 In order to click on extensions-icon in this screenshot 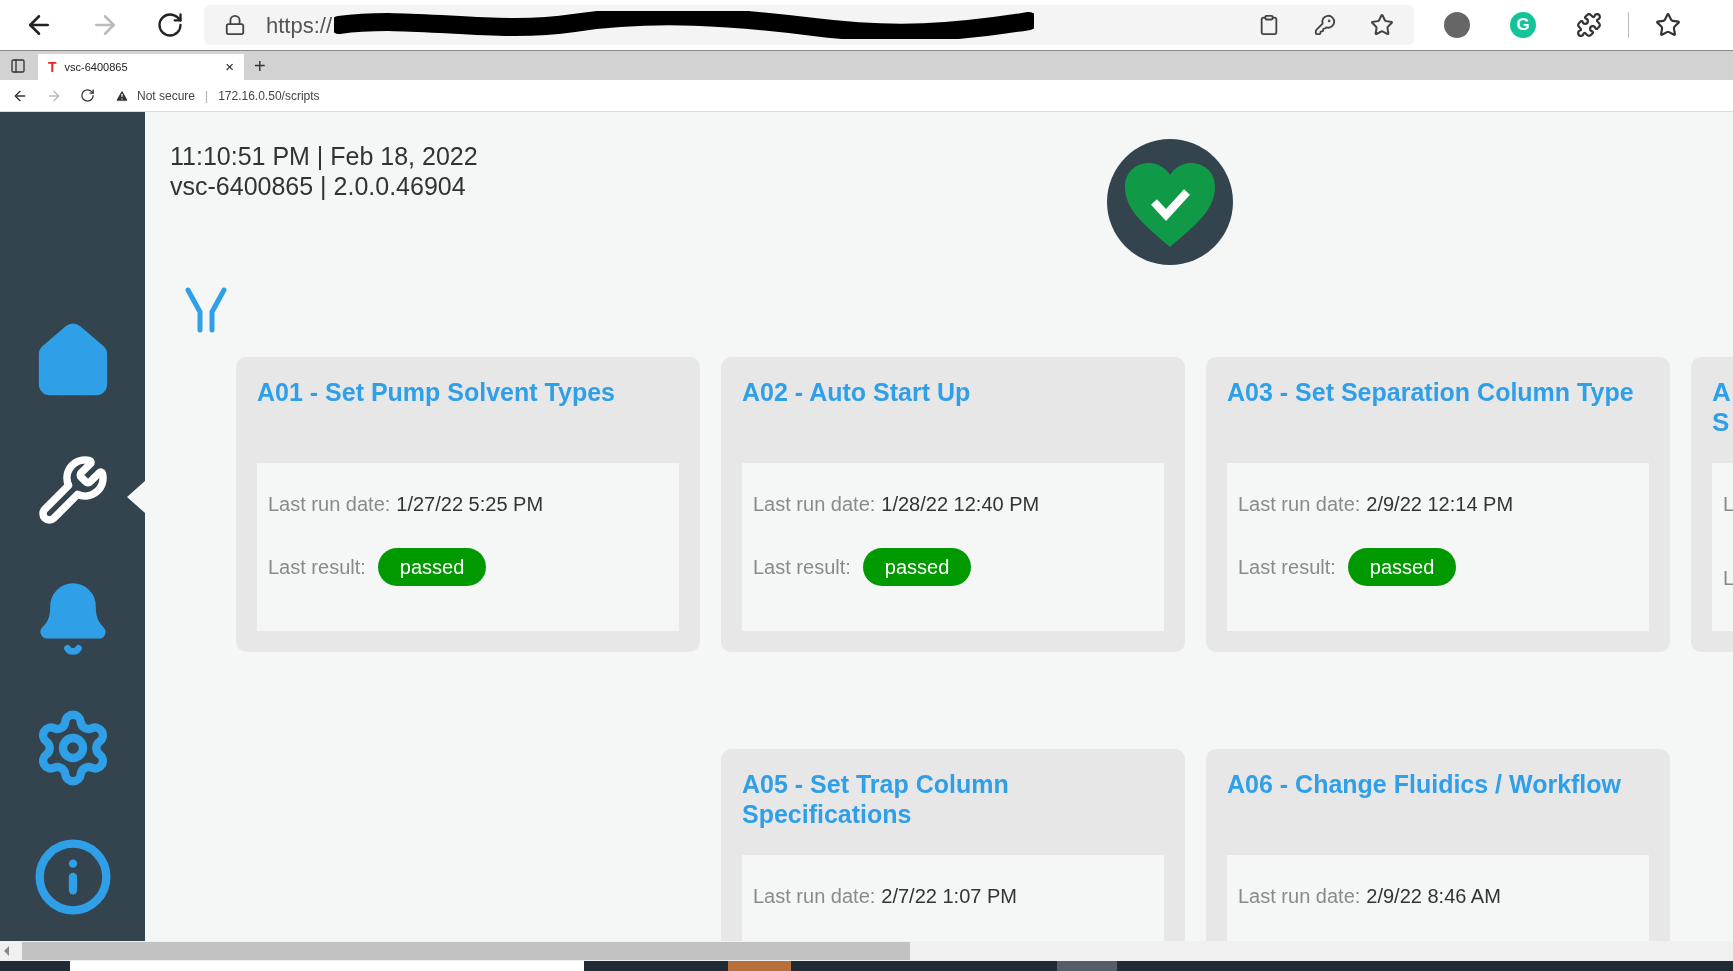, I will do `click(1589, 25)`.